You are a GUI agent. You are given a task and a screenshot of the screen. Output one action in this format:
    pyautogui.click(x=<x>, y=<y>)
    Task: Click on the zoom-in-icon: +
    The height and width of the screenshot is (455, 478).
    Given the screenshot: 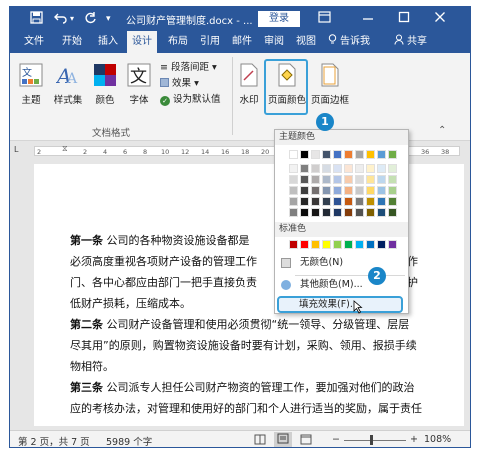 What is the action you would take?
    pyautogui.click(x=414, y=439)
    